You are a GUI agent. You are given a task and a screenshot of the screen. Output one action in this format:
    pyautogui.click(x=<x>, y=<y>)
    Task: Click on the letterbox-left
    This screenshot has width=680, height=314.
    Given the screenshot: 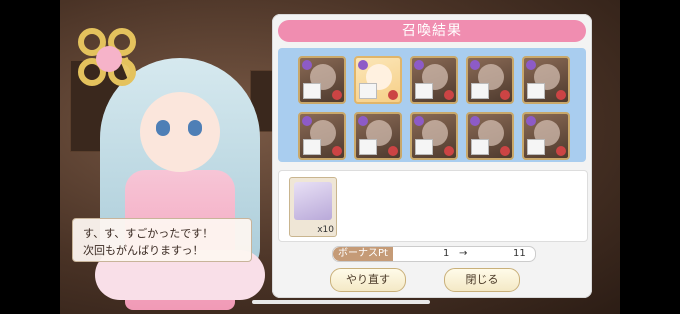 What is the action you would take?
    pyautogui.click(x=30, y=157)
    